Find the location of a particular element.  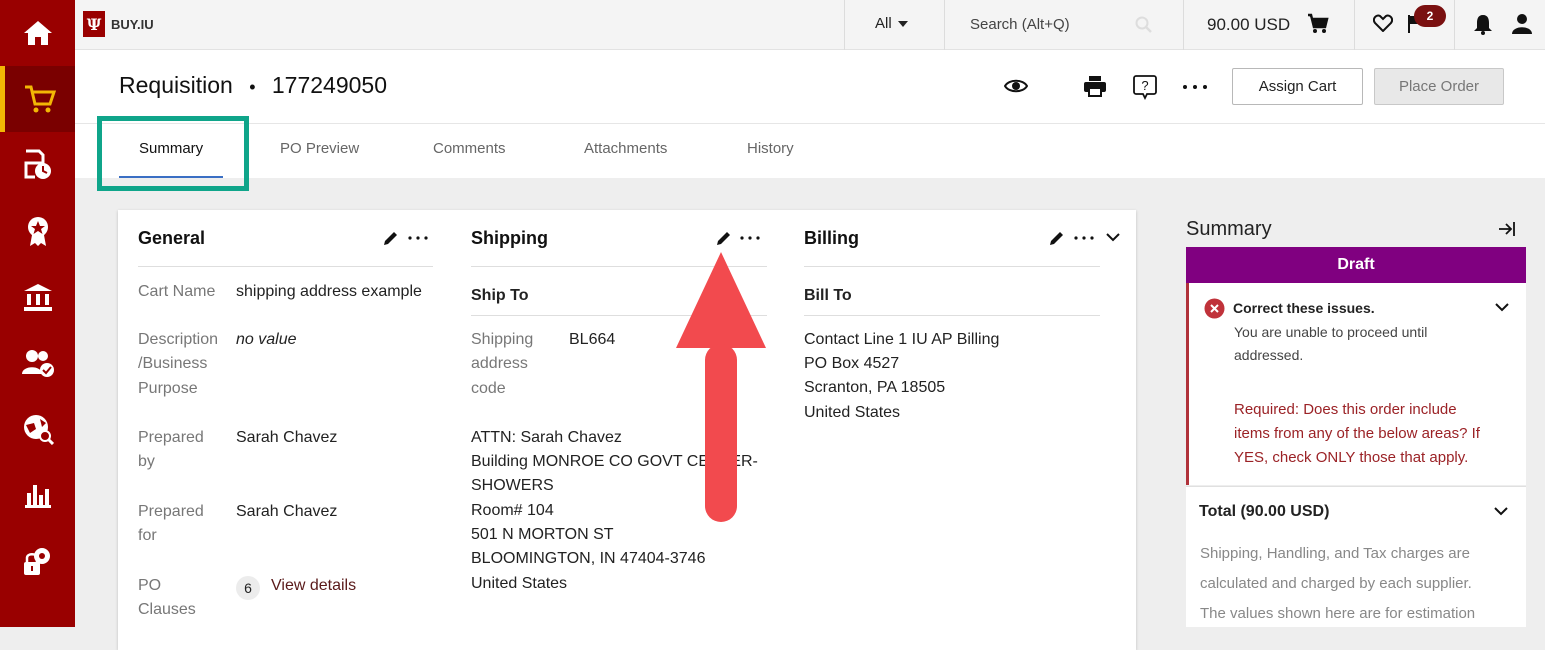

home-icon is located at coordinates (37, 33).